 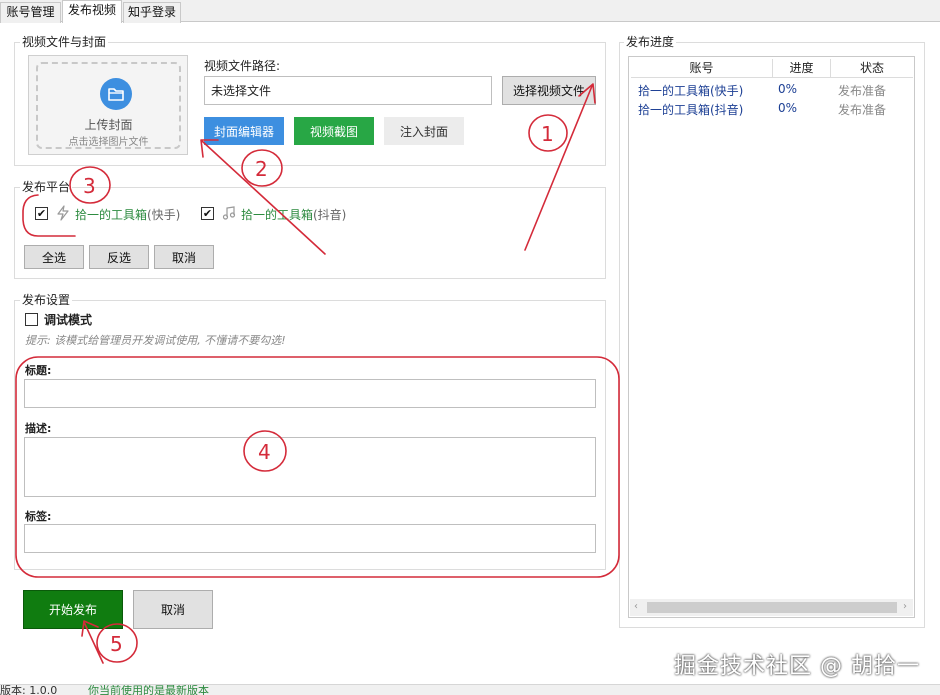 I want to click on row-1-progress: 0%, so click(x=788, y=108).